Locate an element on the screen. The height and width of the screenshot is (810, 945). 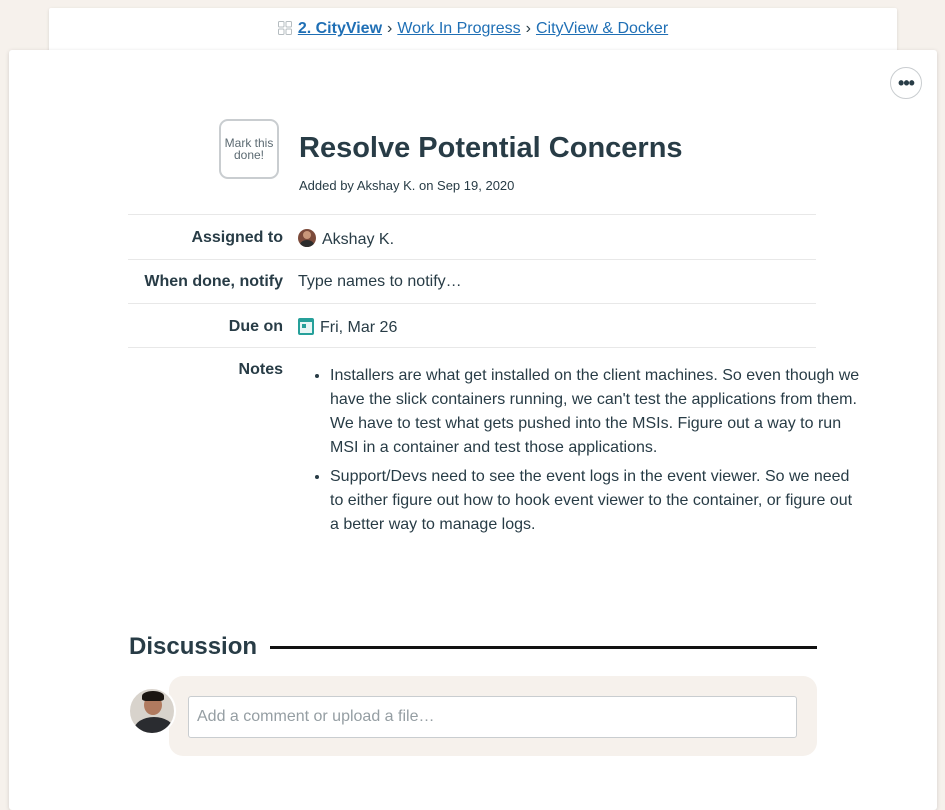
due-row: Due on Fri, Mar 26 is located at coordinates (472, 325).